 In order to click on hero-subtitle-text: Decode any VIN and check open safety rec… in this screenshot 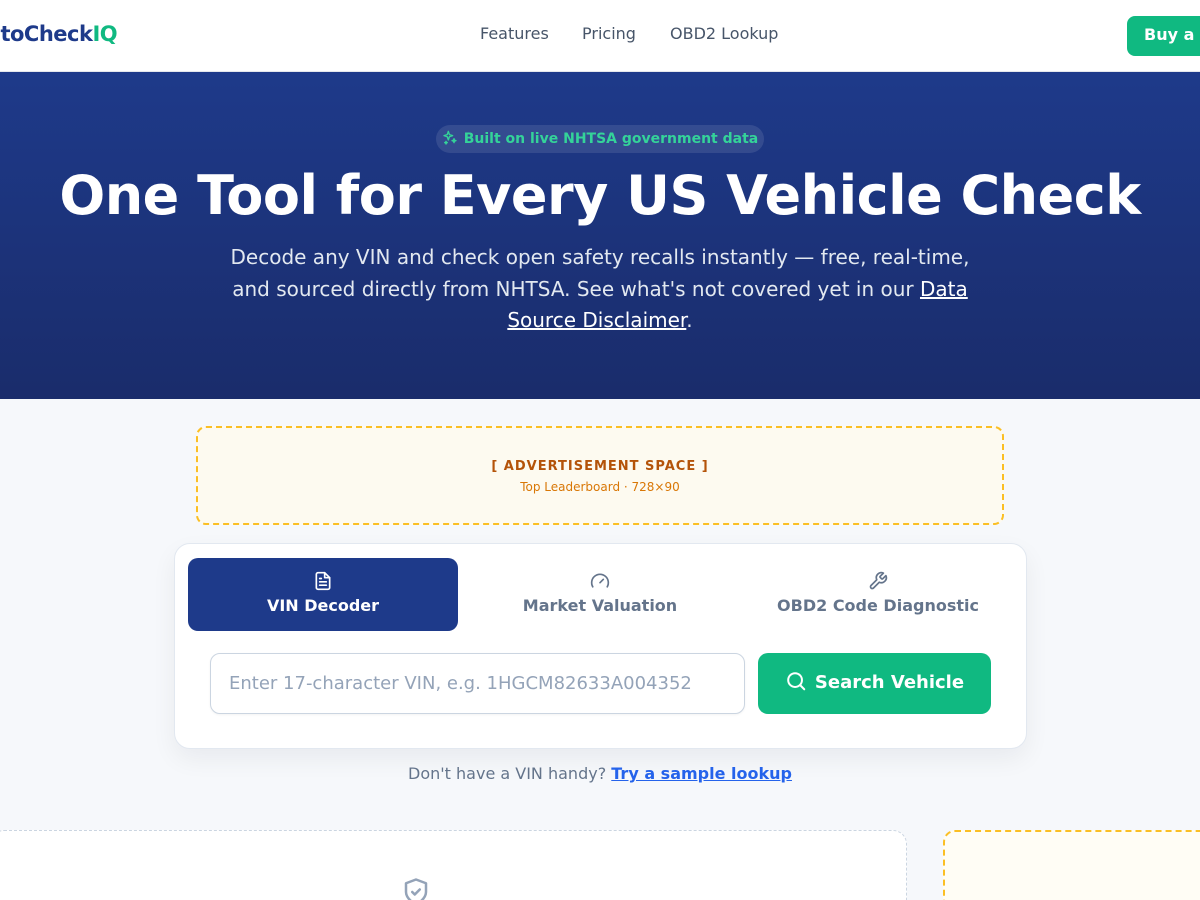, I will do `click(600, 273)`.